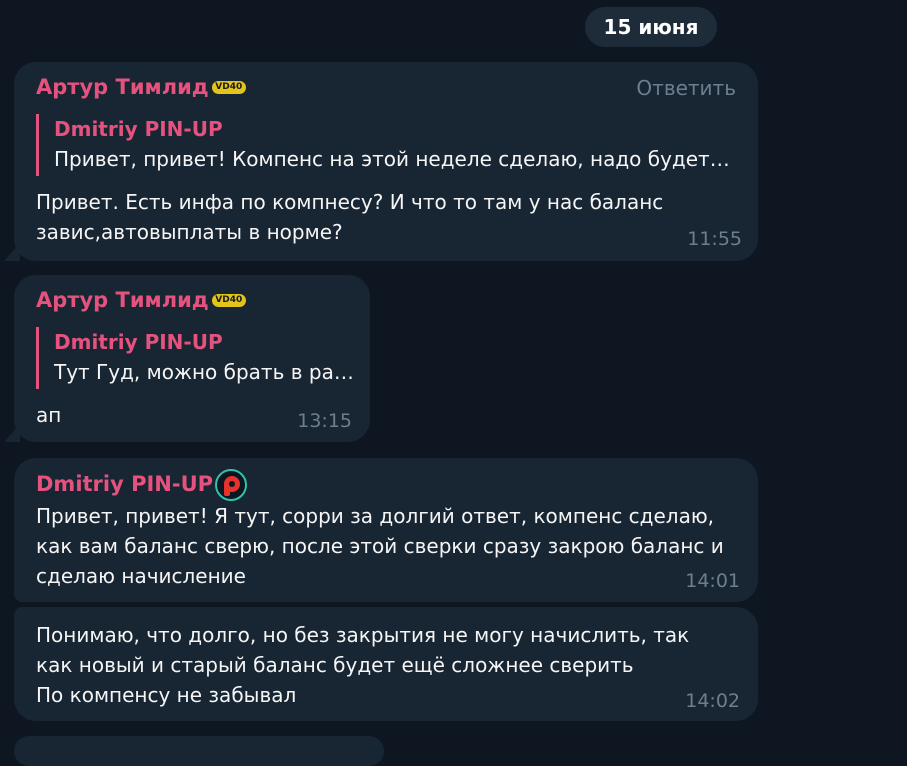  Describe the element at coordinates (686, 88) in the screenshot. I see `reply-button: Ответить` at that location.